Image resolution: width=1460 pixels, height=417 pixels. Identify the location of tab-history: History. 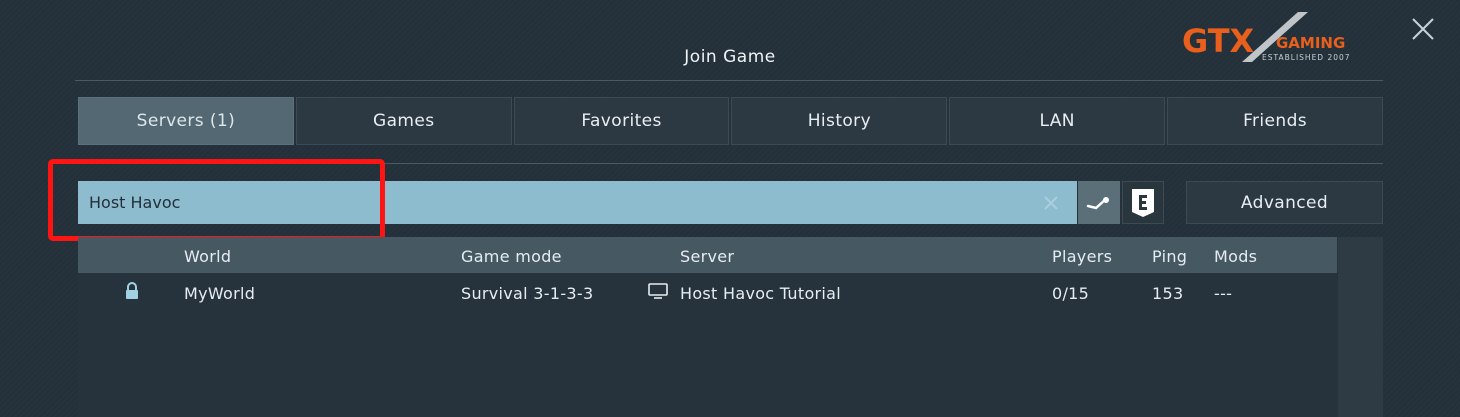
(839, 121).